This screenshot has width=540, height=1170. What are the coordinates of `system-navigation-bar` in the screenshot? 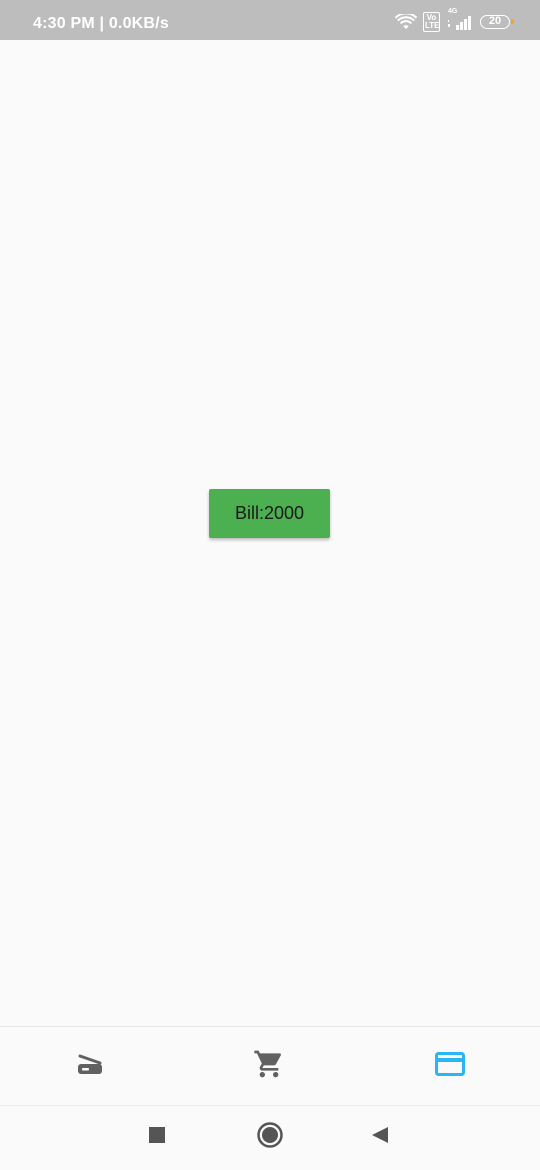 It's located at (270, 1137).